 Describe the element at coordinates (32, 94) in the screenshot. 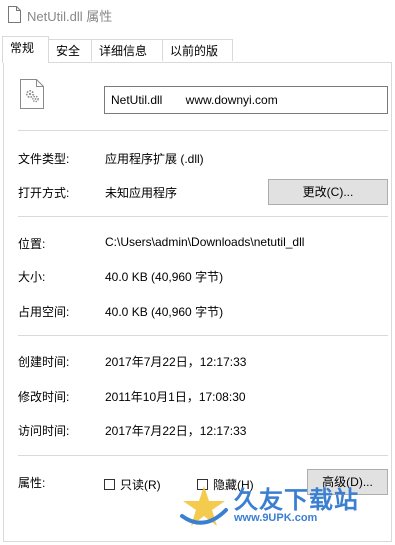

I see `dll-file-icon` at that location.